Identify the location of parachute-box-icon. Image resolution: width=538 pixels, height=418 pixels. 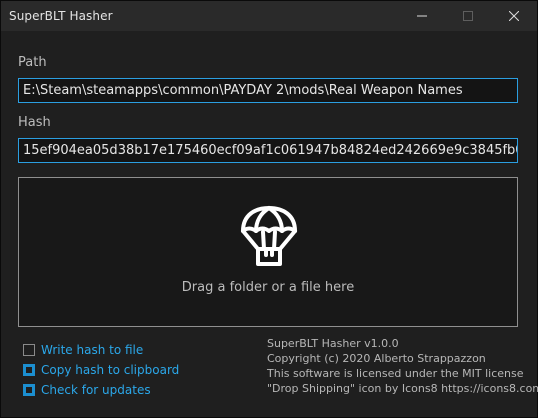
(269, 236).